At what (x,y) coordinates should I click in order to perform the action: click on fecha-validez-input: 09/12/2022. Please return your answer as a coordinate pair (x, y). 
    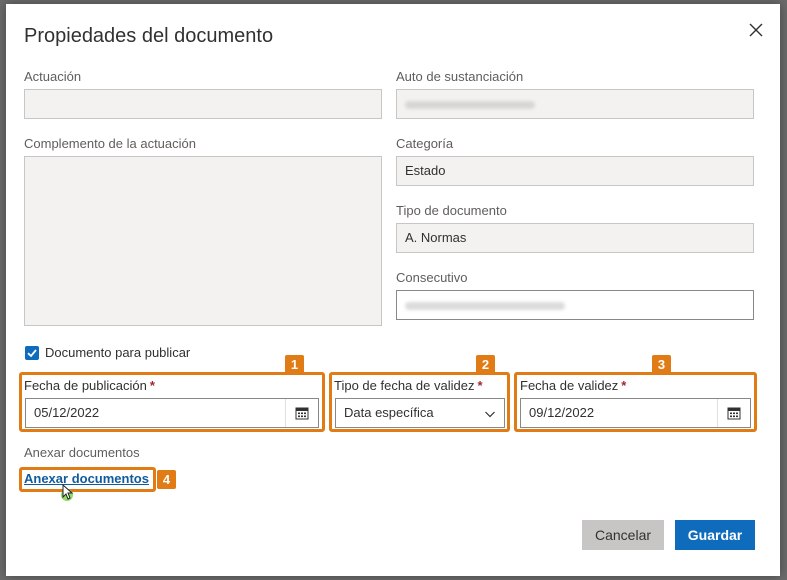
    Looking at the image, I should click on (635, 413).